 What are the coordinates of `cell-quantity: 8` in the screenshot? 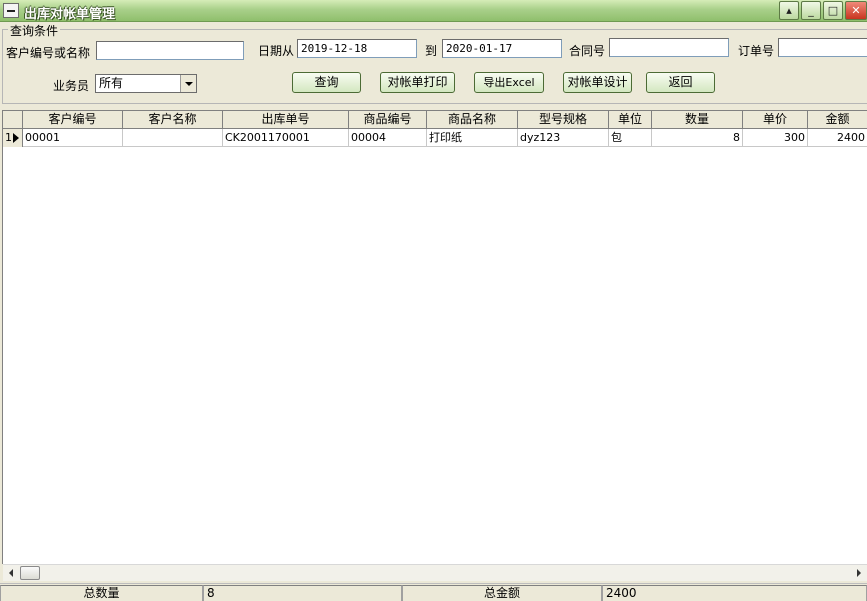 It's located at (697, 138).